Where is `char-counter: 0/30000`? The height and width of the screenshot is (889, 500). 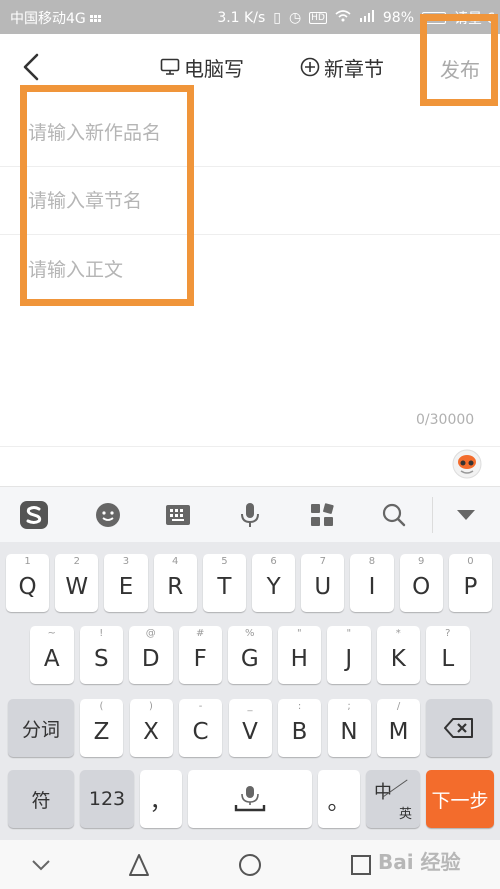 char-counter: 0/30000 is located at coordinates (445, 420).